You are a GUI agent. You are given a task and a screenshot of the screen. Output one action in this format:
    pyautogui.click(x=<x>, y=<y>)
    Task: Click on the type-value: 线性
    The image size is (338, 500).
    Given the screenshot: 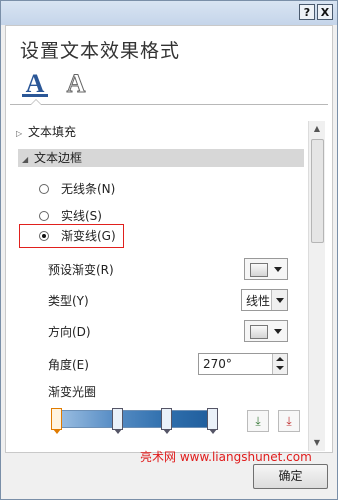 What is the action you would take?
    pyautogui.click(x=258, y=301)
    